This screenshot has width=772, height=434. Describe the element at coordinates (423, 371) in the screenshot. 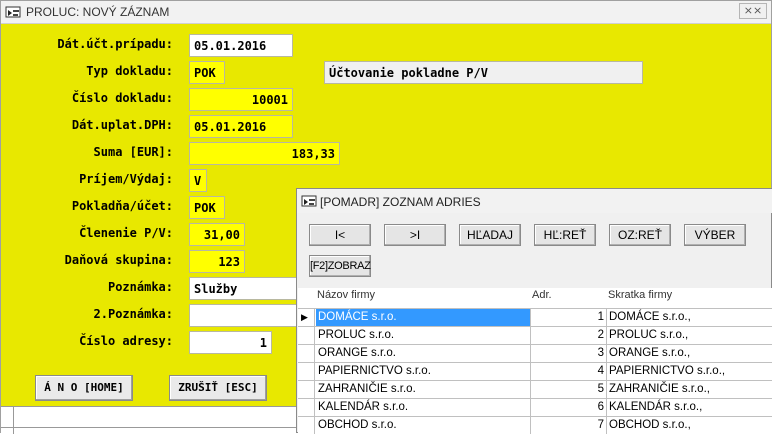

I see `cell-name: PAPIERNICTVO s.r.o.` at that location.